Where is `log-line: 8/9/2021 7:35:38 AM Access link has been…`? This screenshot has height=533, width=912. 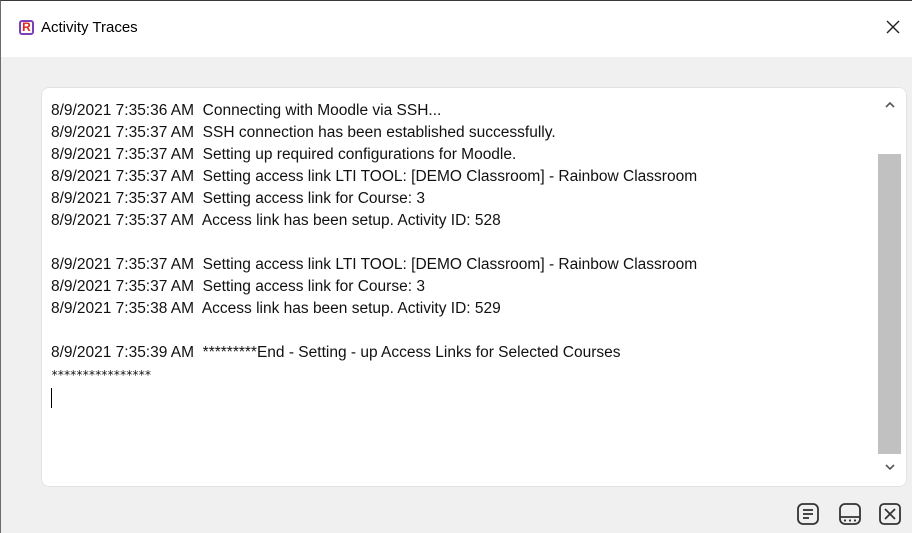
log-line: 8/9/2021 7:35:38 AM Access link has been… is located at coordinates (276, 308).